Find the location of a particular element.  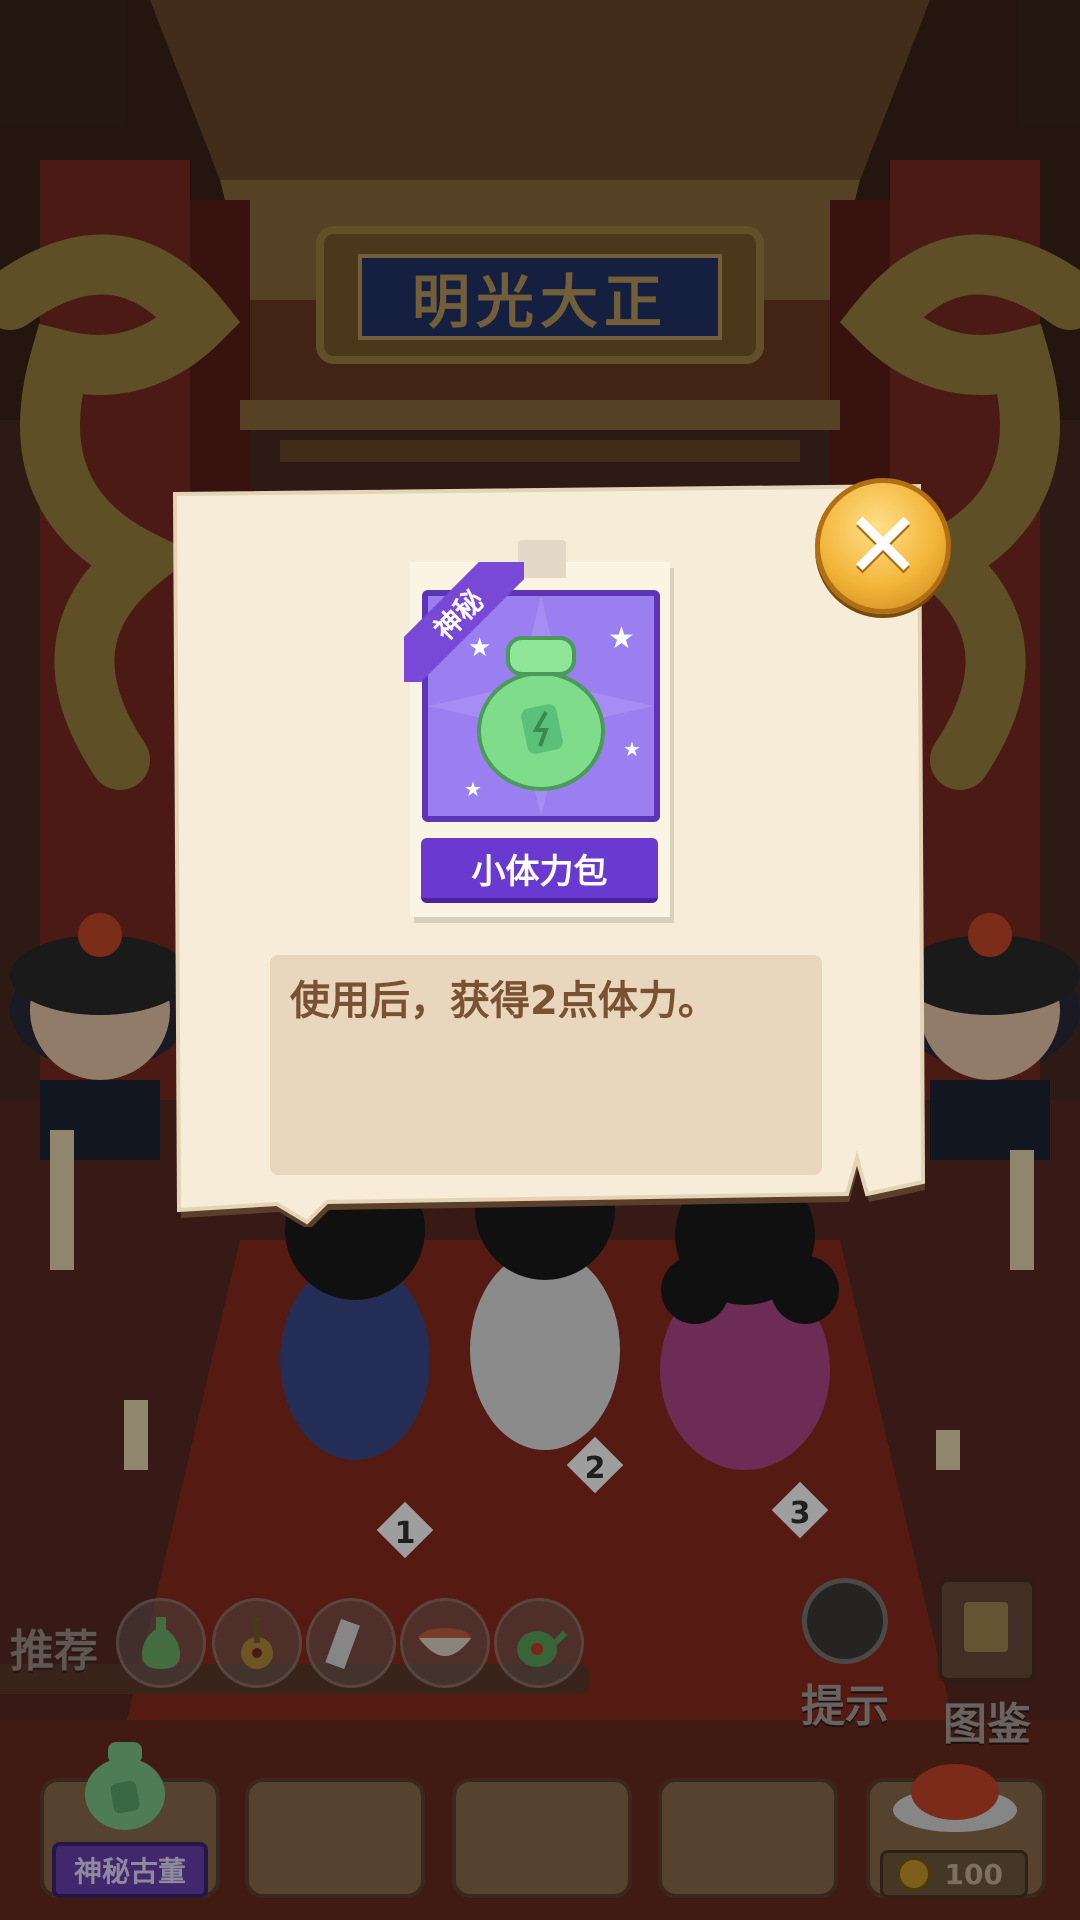

card-tape is located at coordinates (542, 559).